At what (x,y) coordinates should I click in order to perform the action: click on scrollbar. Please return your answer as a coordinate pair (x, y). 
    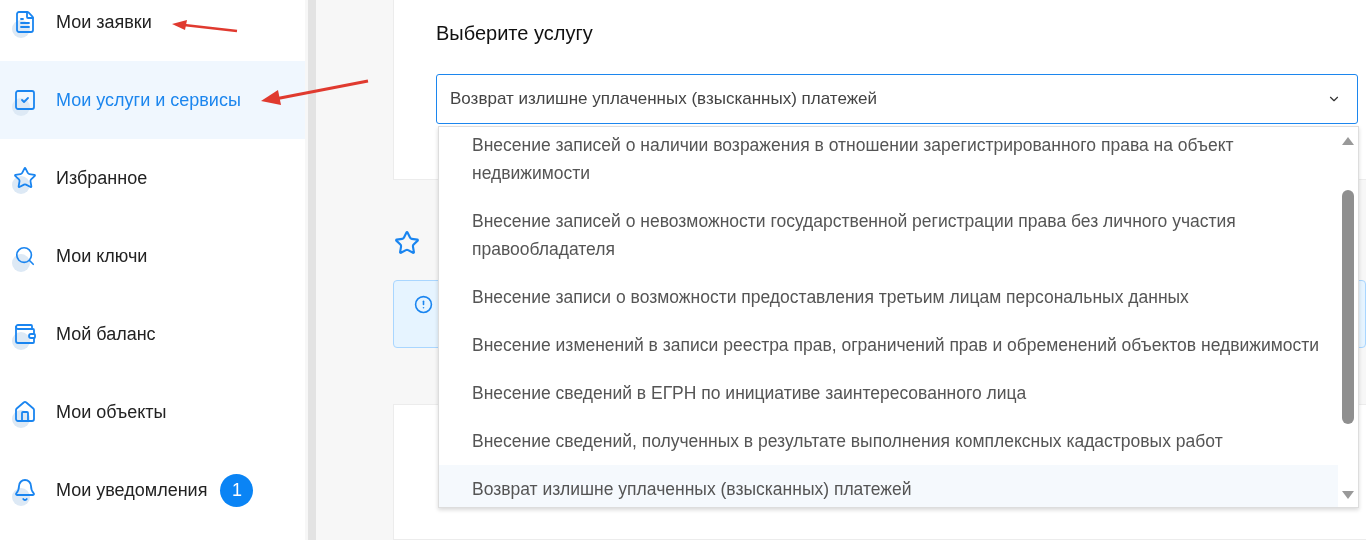
    Looking at the image, I should click on (312, 270).